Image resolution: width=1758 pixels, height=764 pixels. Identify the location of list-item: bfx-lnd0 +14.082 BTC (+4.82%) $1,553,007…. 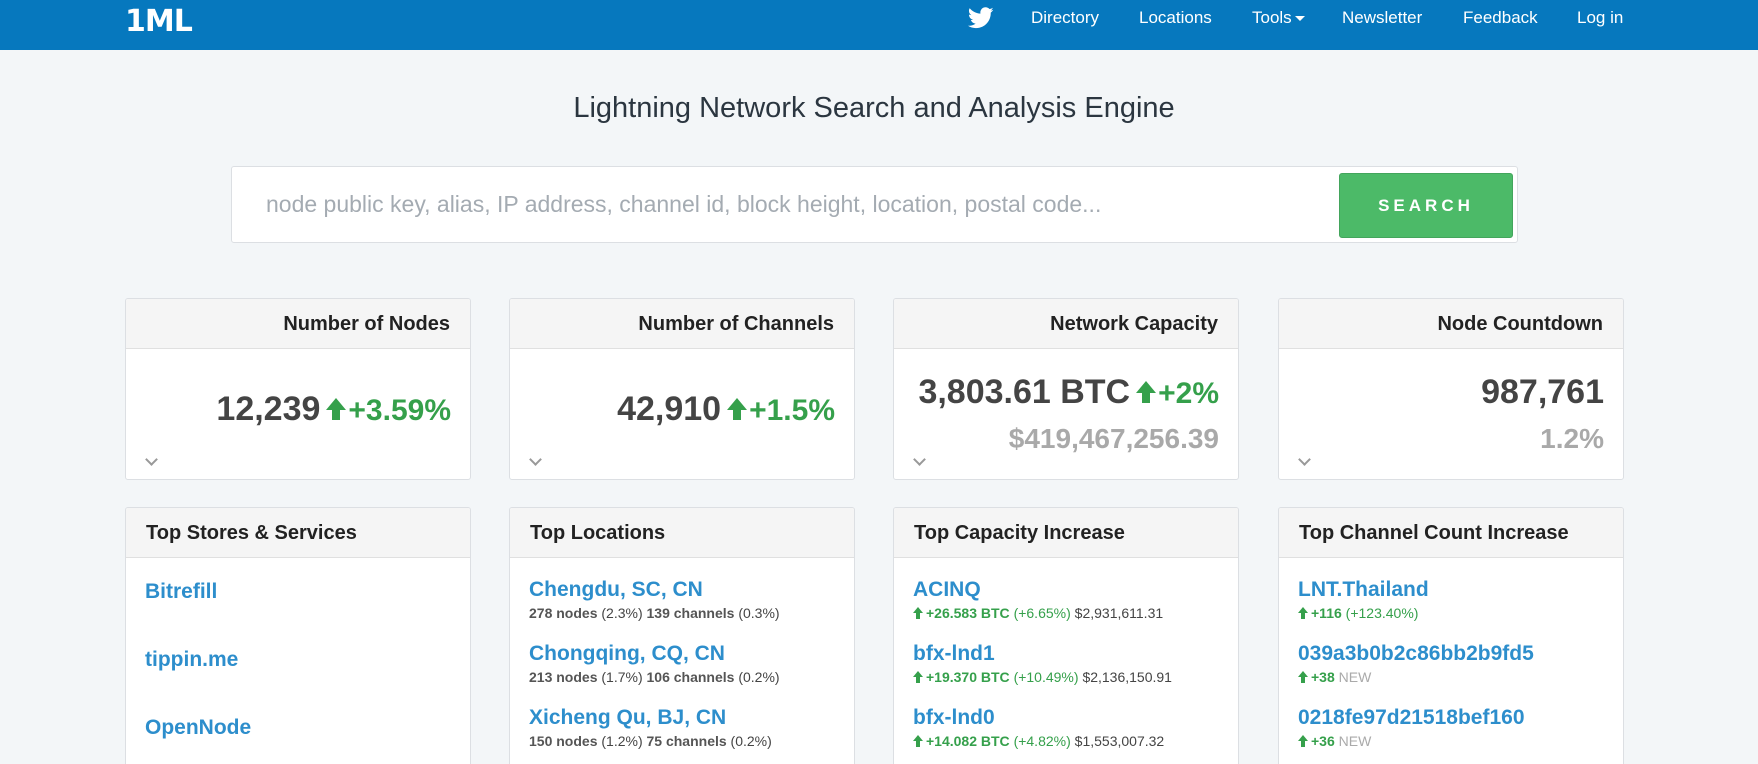
(1066, 735).